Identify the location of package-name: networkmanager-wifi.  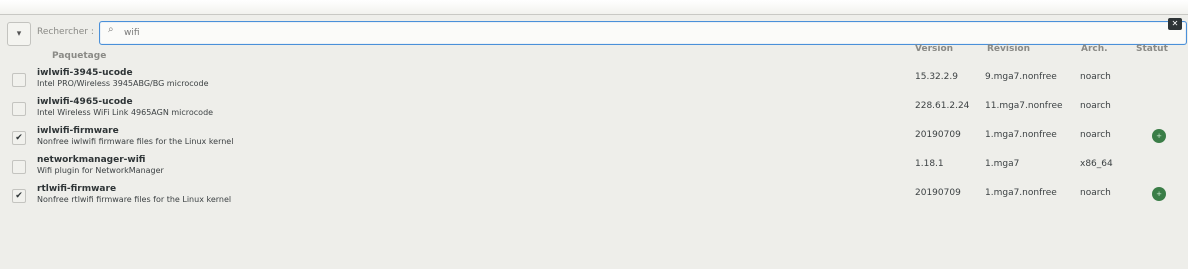
(91, 160).